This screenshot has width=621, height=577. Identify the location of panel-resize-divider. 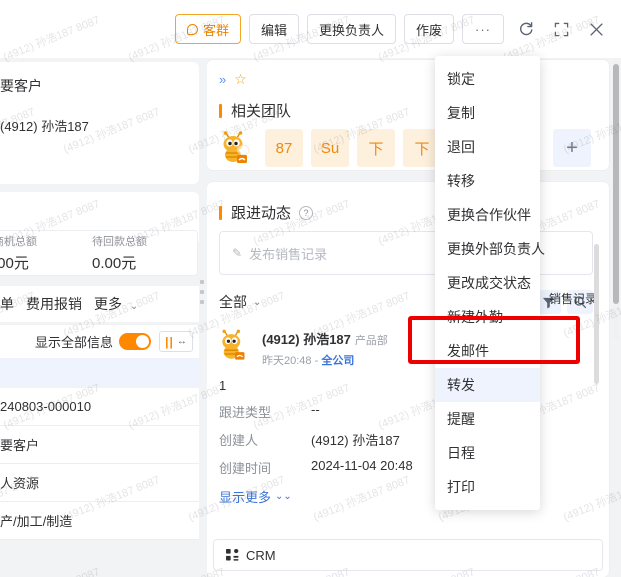
(203, 317).